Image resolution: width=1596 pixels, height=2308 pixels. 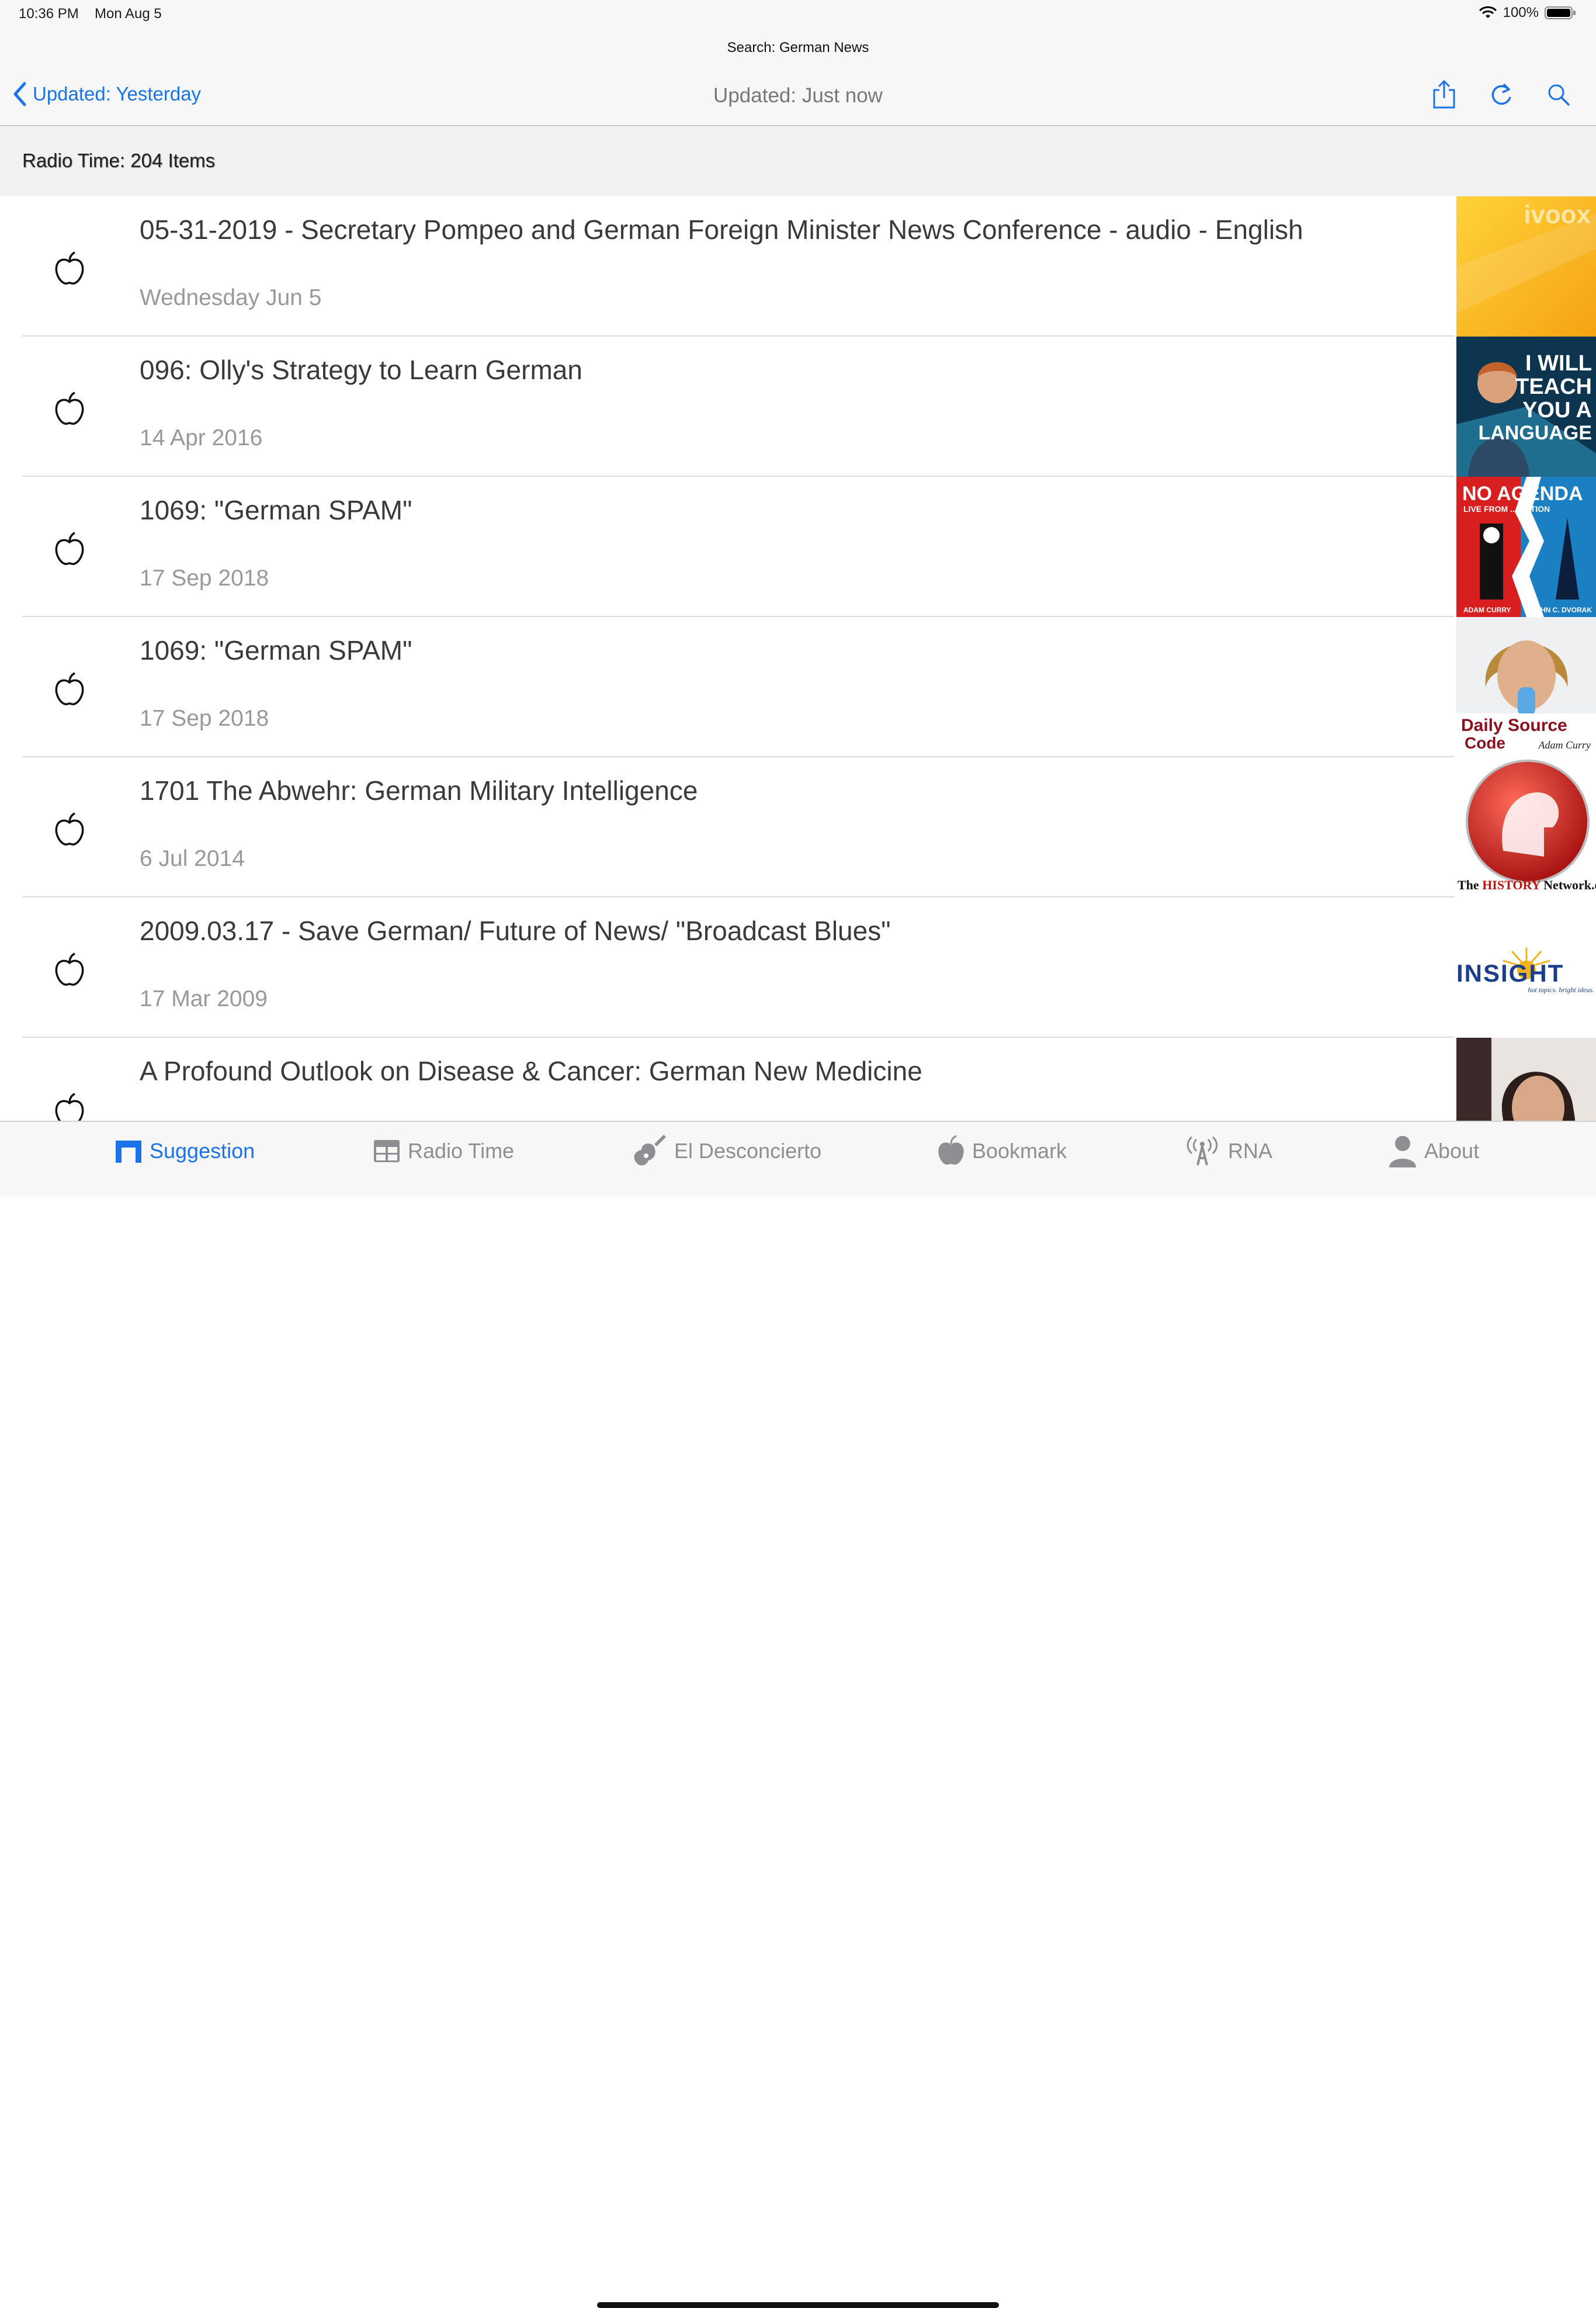 I want to click on apple-icon, so click(x=951, y=1150).